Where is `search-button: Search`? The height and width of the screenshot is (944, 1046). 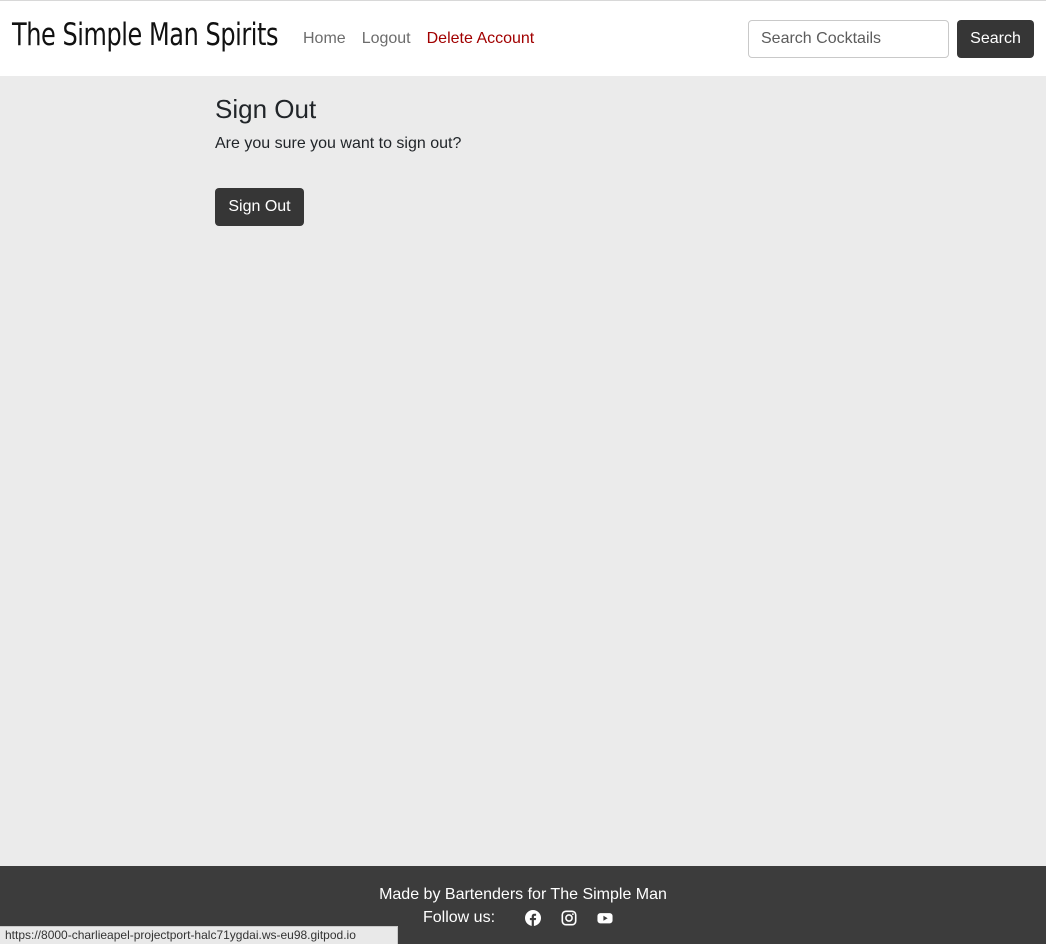 search-button: Search is located at coordinates (995, 39).